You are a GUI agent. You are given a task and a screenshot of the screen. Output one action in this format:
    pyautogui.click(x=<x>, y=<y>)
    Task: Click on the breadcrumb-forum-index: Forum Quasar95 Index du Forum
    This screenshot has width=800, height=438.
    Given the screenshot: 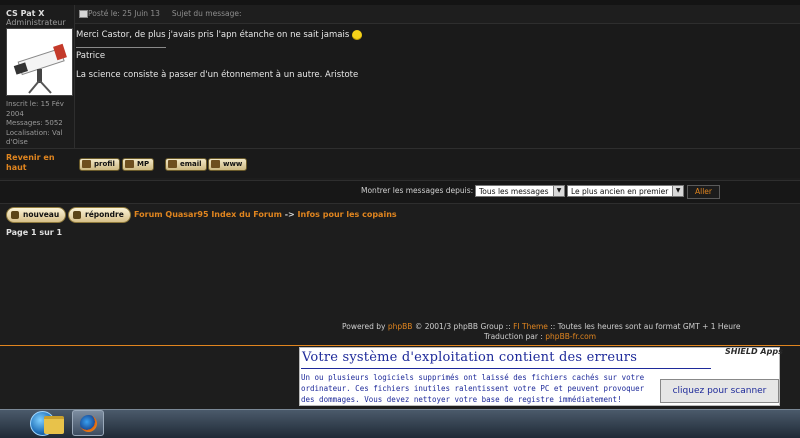 What is the action you would take?
    pyautogui.click(x=208, y=214)
    